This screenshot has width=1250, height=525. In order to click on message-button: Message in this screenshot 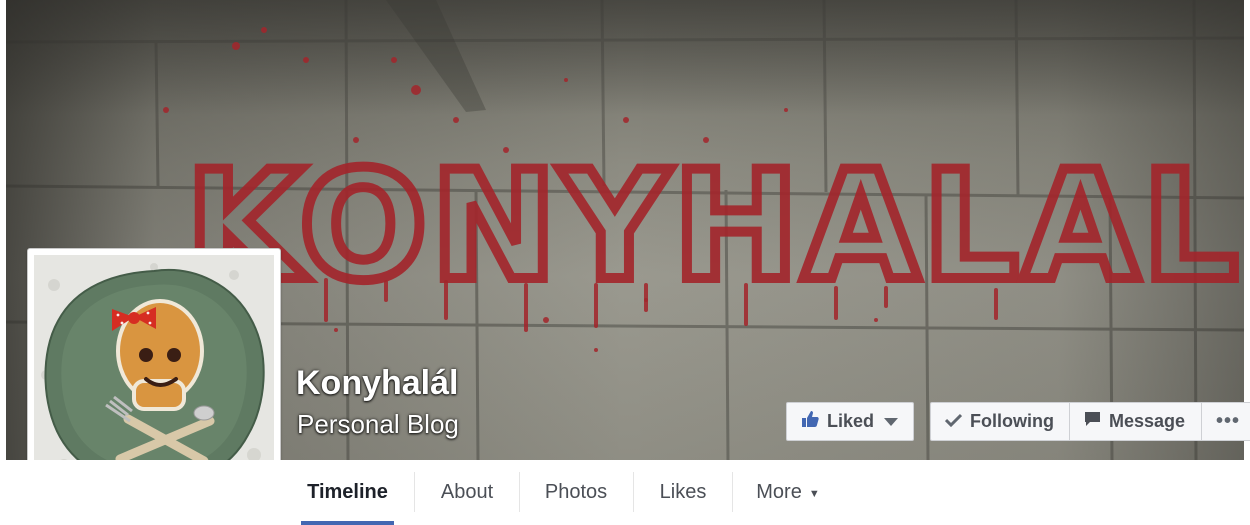, I will do `click(1136, 421)`.